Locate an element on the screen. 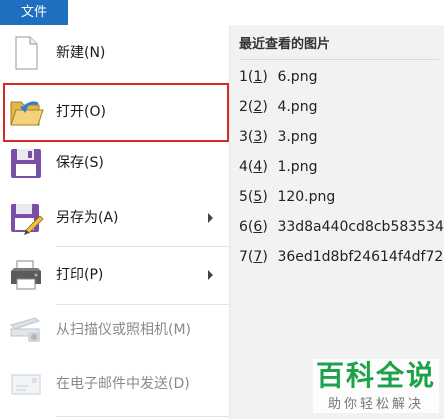 This screenshot has height=419, width=444. recent-item-number: 2 is located at coordinates (243, 107).